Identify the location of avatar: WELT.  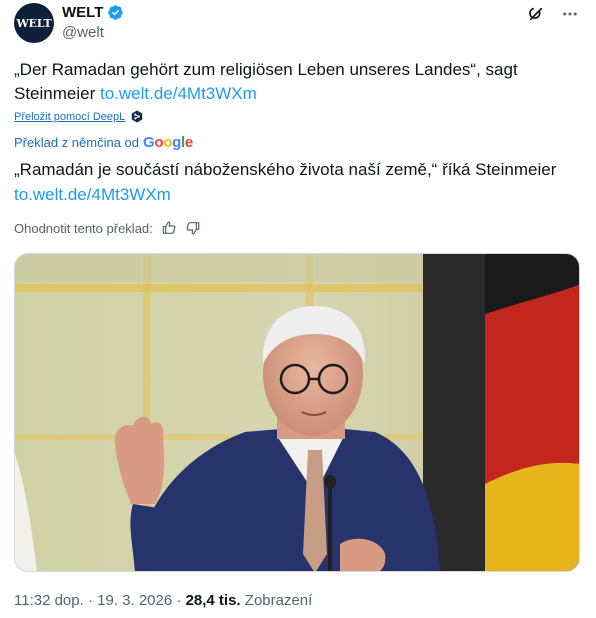
(34, 23).